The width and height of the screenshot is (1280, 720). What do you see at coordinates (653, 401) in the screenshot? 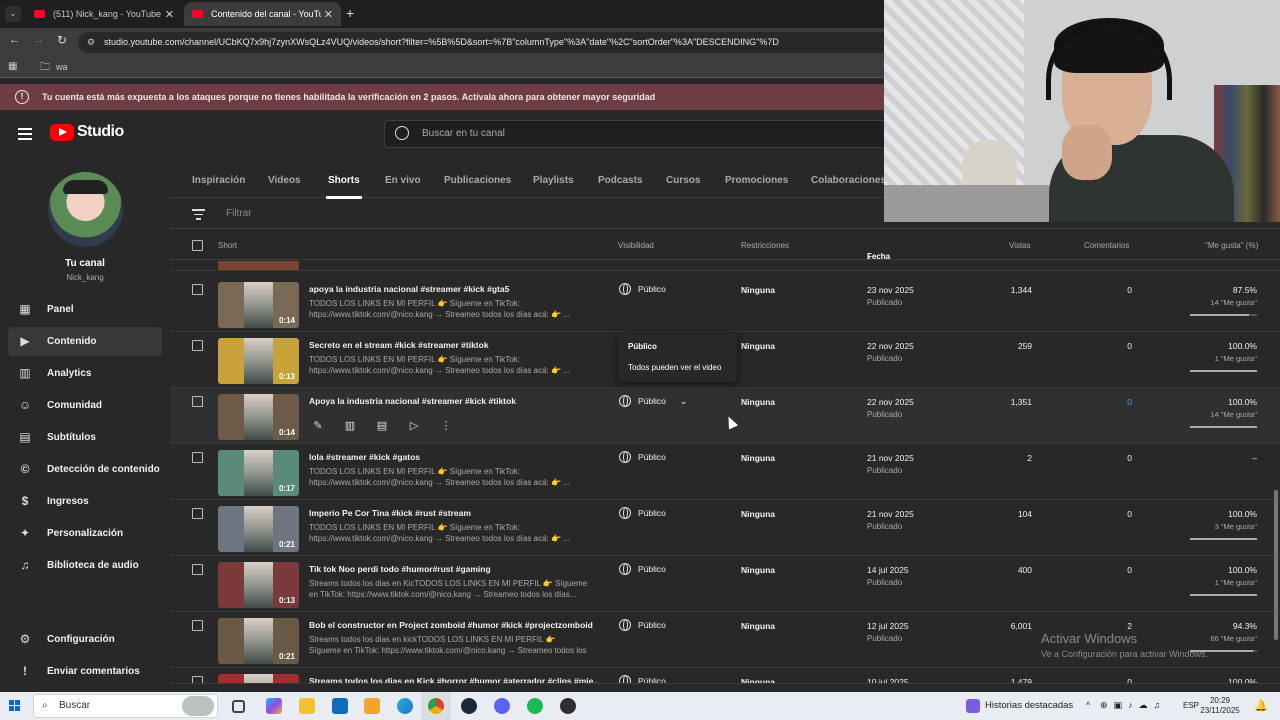
I see `visibility-cell: Público ⌄` at bounding box center [653, 401].